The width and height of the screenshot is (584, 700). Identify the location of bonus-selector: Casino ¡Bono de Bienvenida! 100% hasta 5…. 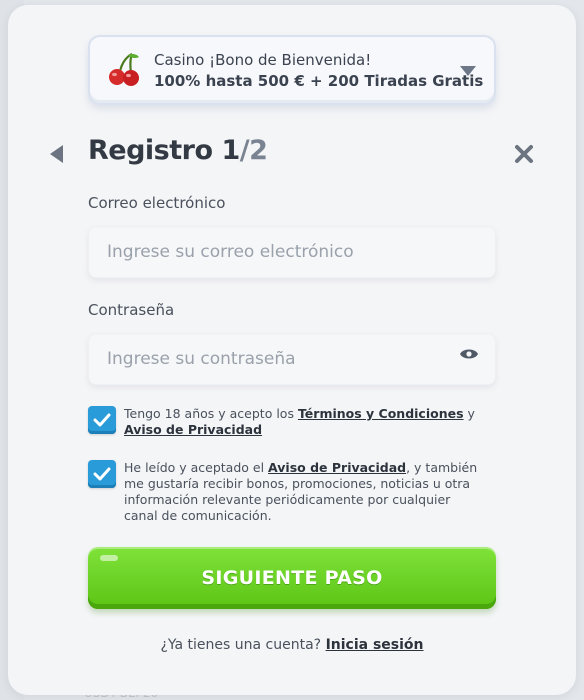
(292, 70).